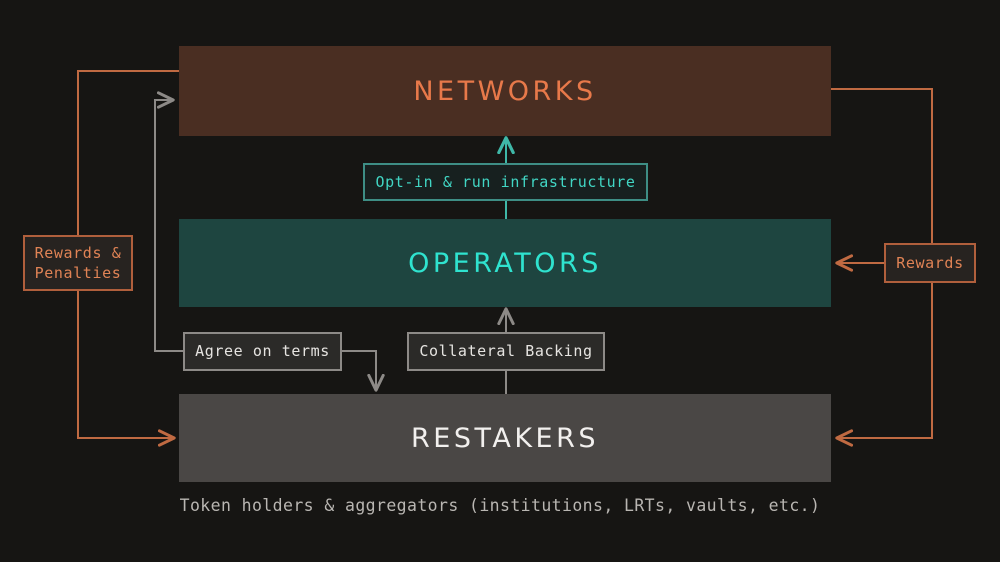  What do you see at coordinates (505, 182) in the screenshot?
I see `edge-label-opt-in-run-infrastructure: Opt-in & run infrastructure` at bounding box center [505, 182].